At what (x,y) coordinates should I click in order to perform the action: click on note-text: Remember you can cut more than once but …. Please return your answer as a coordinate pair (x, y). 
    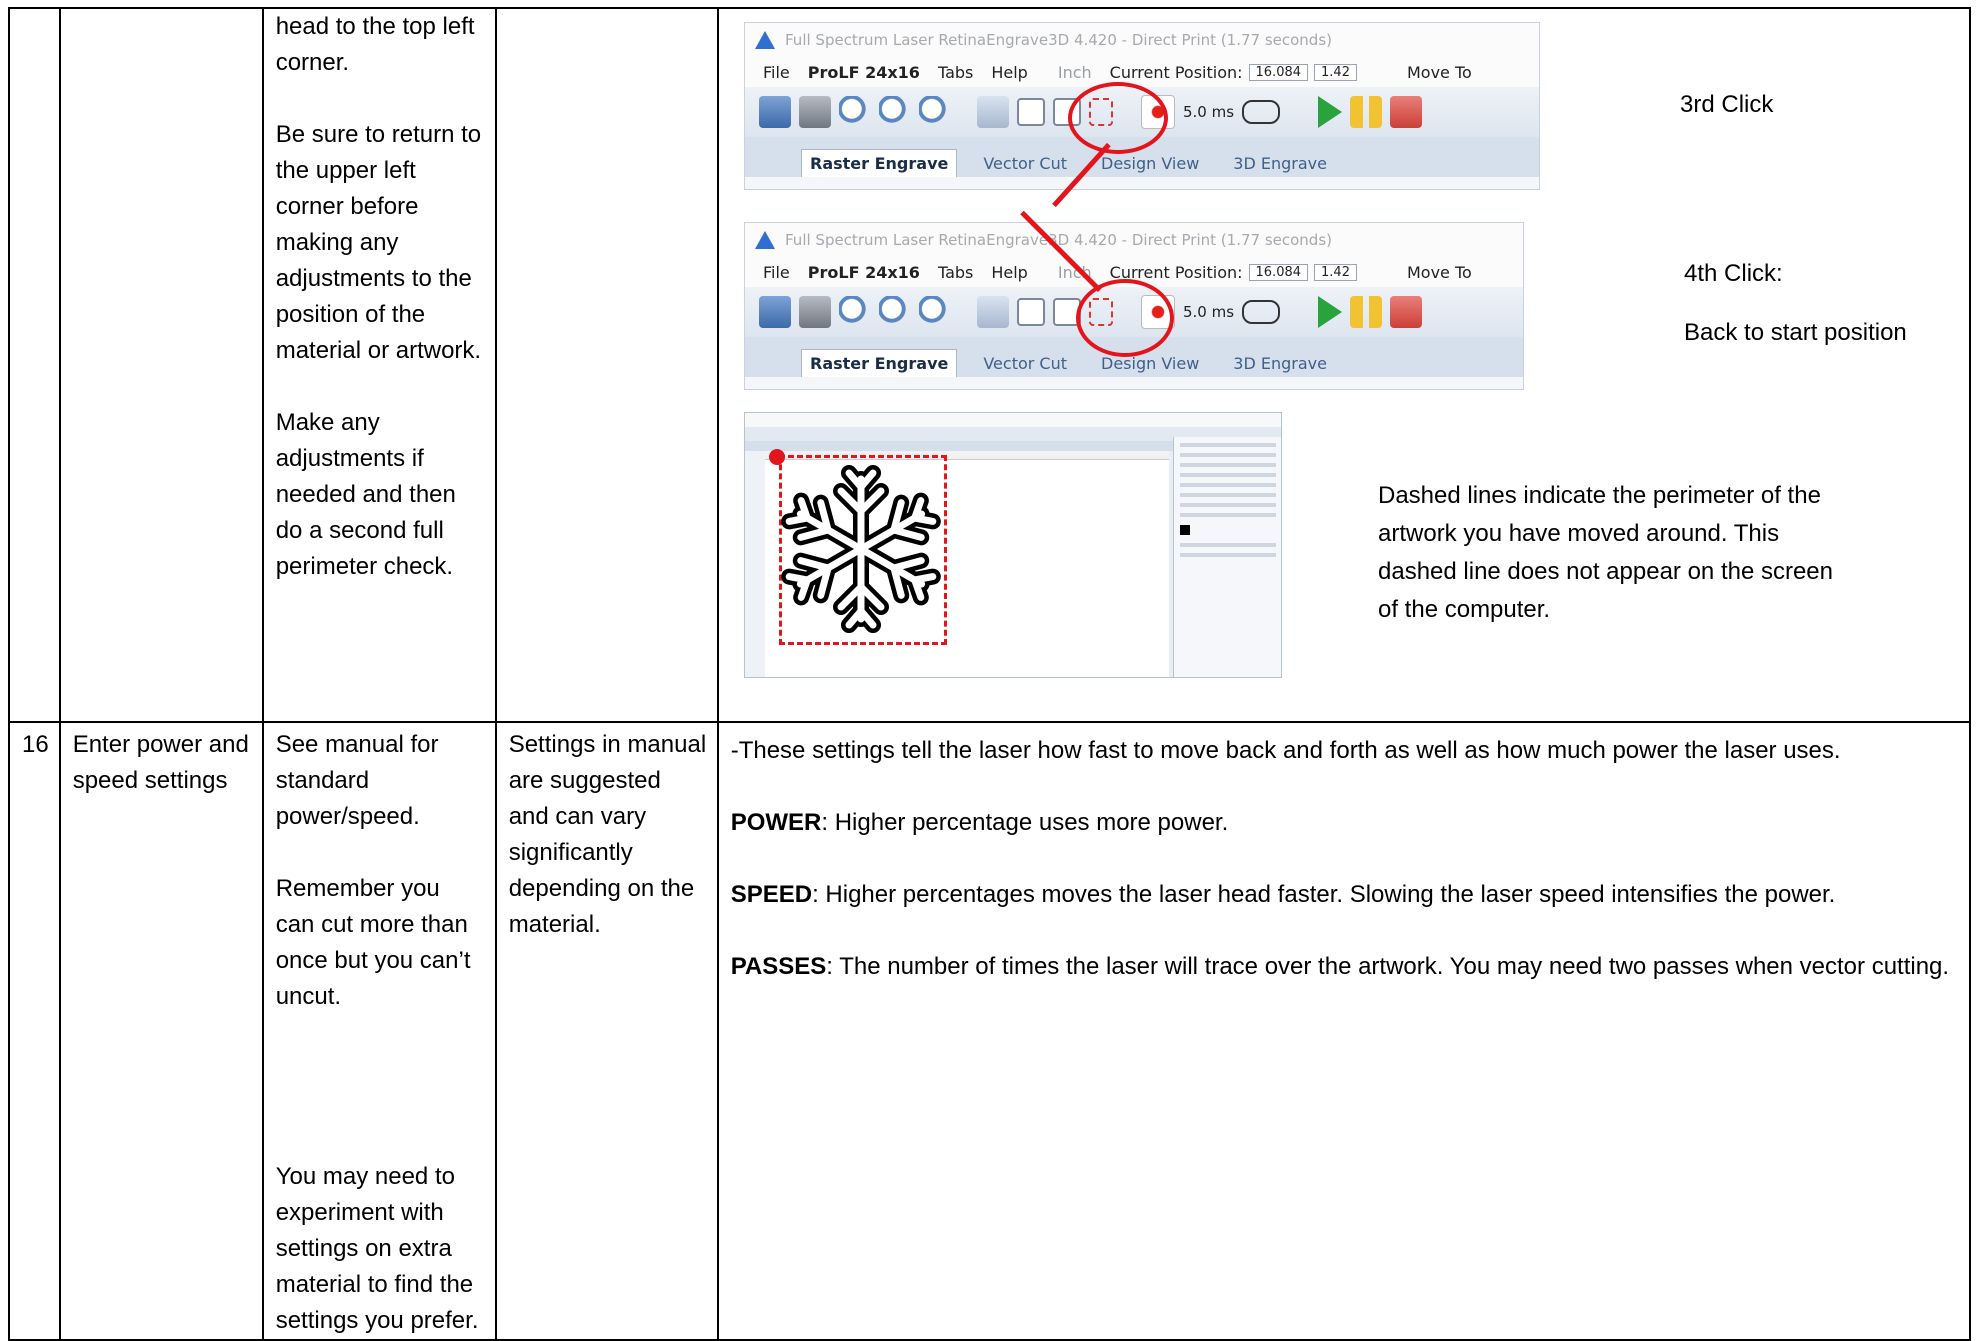
    Looking at the image, I should click on (373, 942).